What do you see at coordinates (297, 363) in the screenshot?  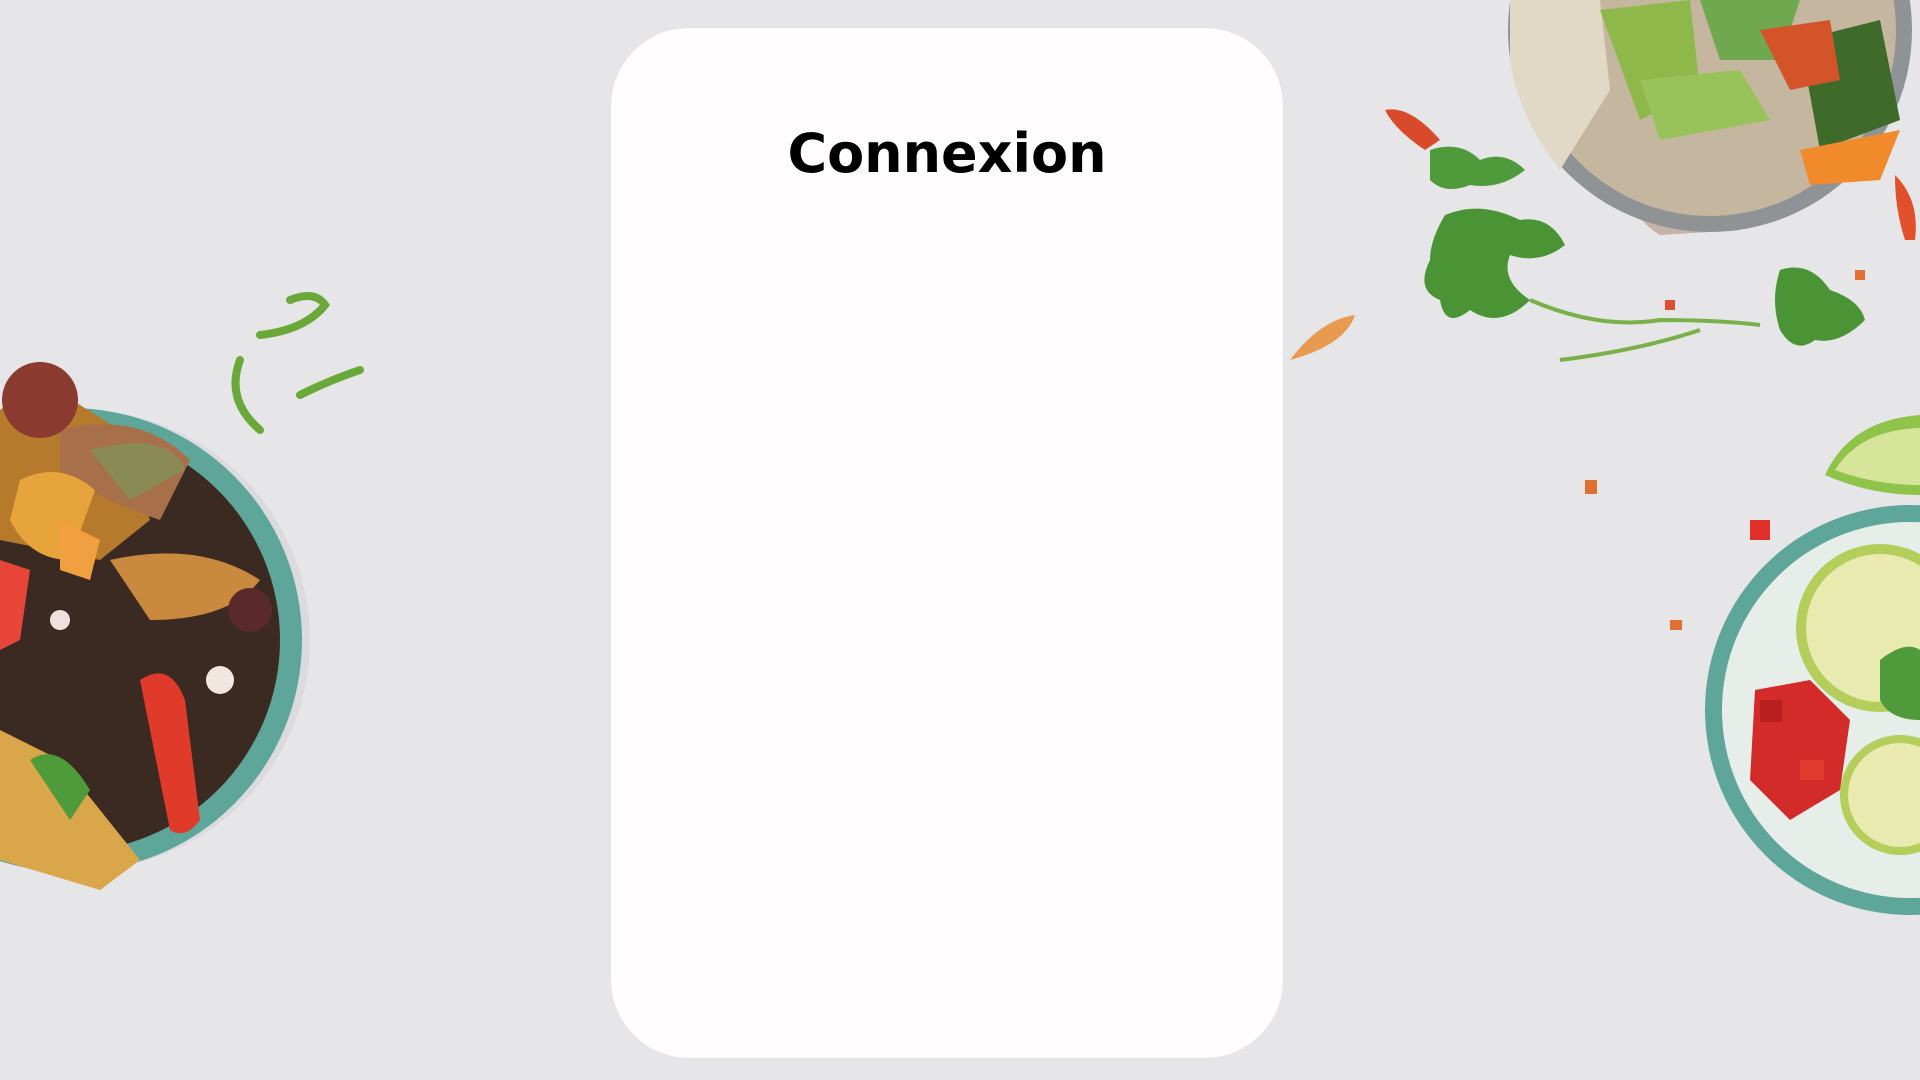 I see `green-onion-icon` at bounding box center [297, 363].